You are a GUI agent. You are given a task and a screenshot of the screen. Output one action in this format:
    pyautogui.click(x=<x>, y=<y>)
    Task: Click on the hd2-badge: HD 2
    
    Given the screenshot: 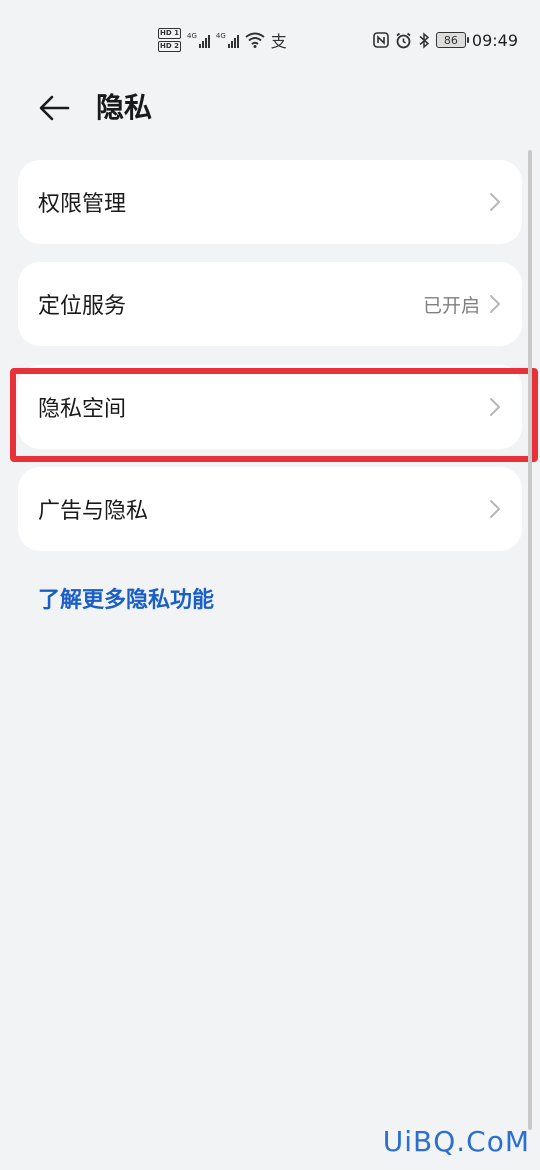 What is the action you would take?
    pyautogui.click(x=169, y=46)
    